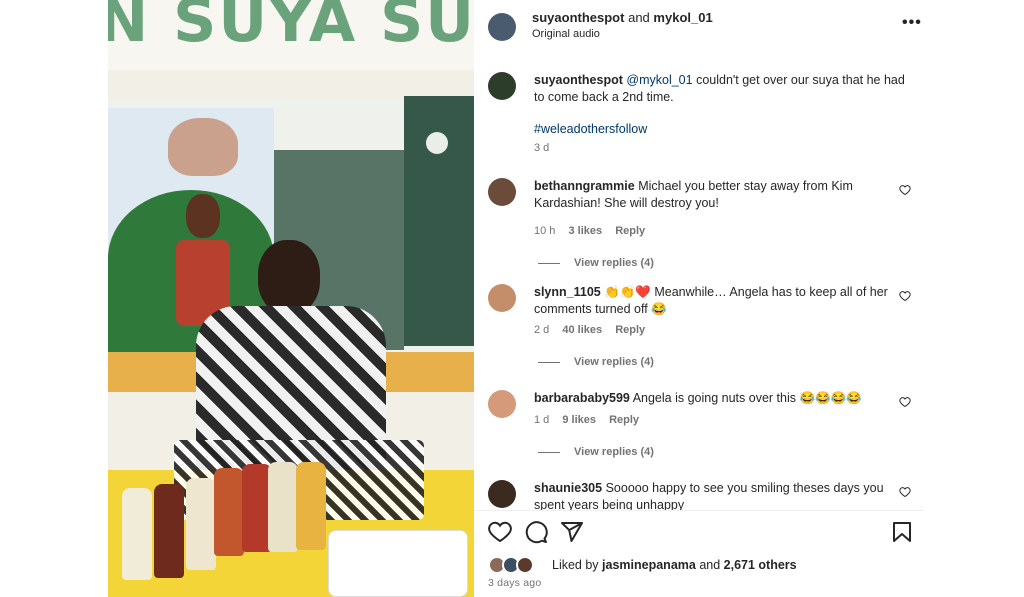 This screenshot has height=597, width=1024. I want to click on painted-face, so click(203, 216).